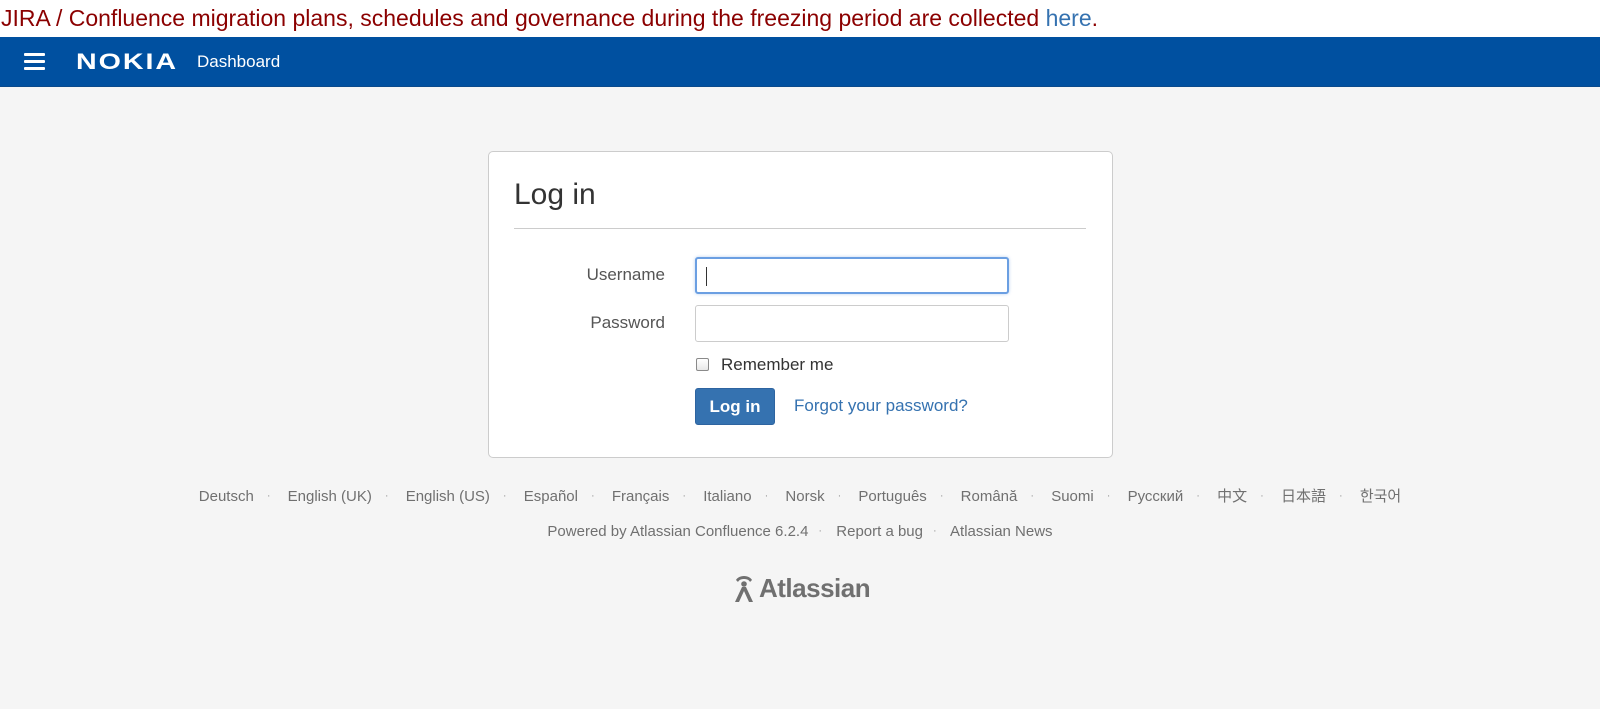  Describe the element at coordinates (852, 275) in the screenshot. I see `username-field` at that location.